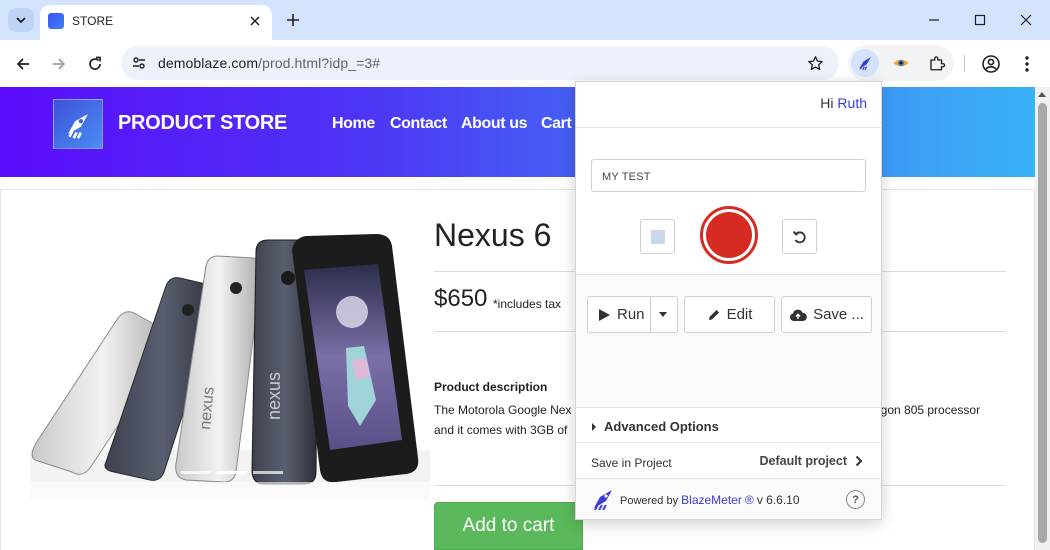 This screenshot has width=1050, height=550. I want to click on forward-button, so click(59, 64).